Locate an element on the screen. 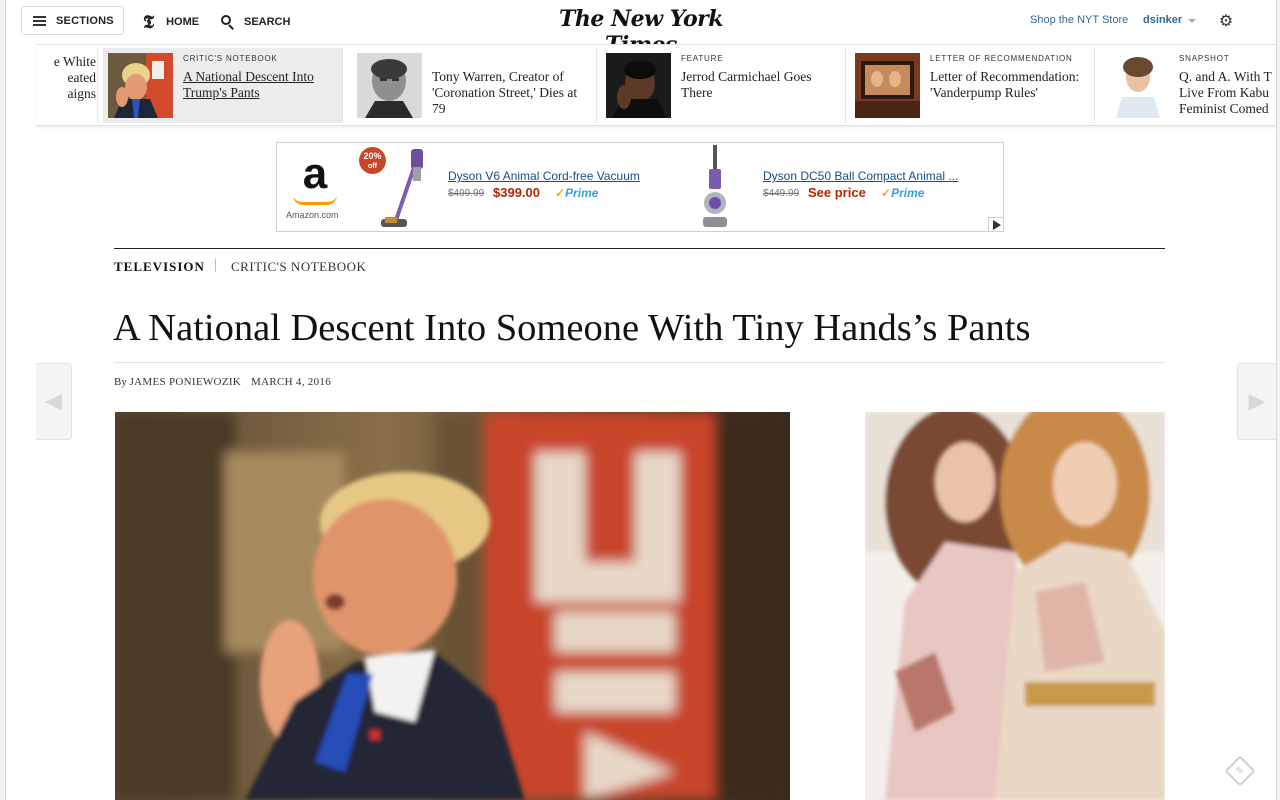 This screenshot has height=800, width=1280. byline: By JAMES PONIEWOZIK is located at coordinates (177, 382).